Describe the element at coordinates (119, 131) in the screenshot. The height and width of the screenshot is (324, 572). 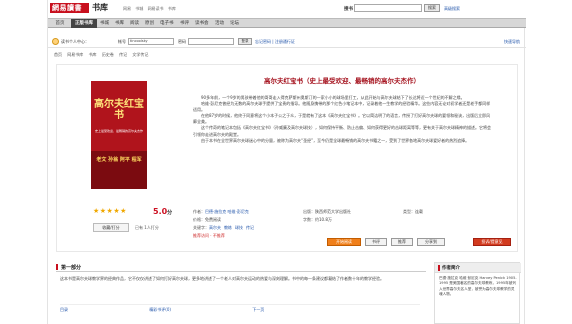
I see `cover-subtitle: 史上最受欢迎、最畅销的高尔夫杰作` at that location.